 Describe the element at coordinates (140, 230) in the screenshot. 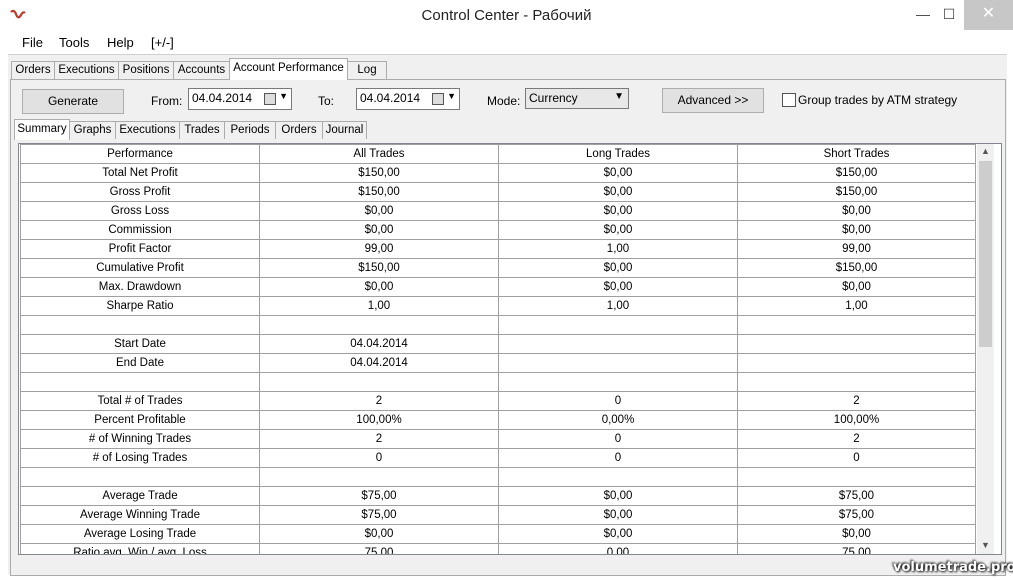

I see `metric-label: Commission` at that location.